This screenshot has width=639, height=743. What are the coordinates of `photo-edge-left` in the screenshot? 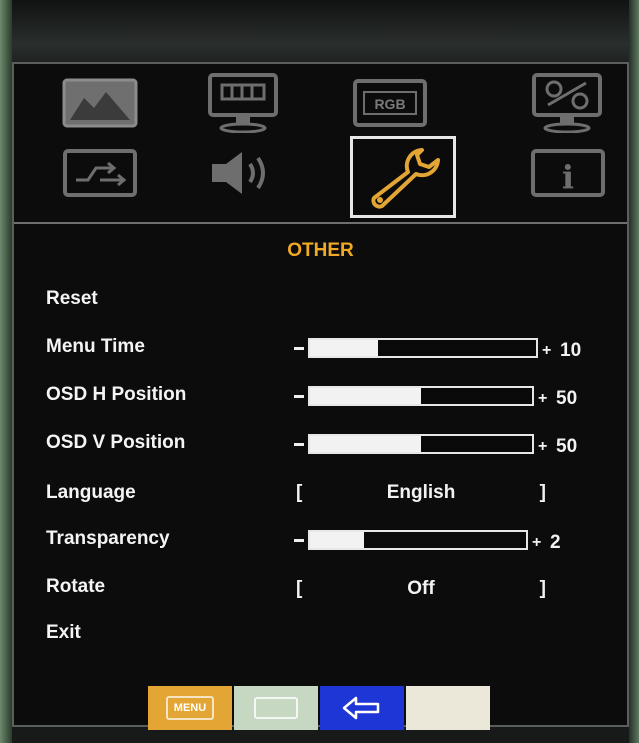 It's located at (6, 371).